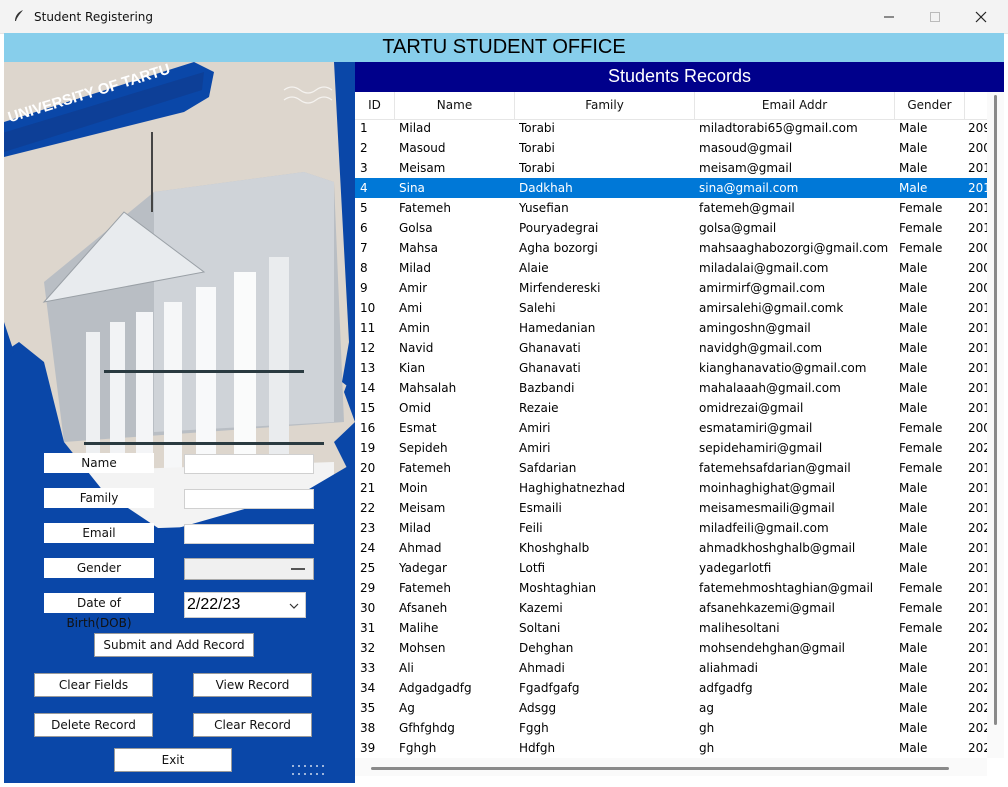 The height and width of the screenshot is (787, 1008). What do you see at coordinates (252, 685) in the screenshot?
I see `view-record-button: View Record` at bounding box center [252, 685].